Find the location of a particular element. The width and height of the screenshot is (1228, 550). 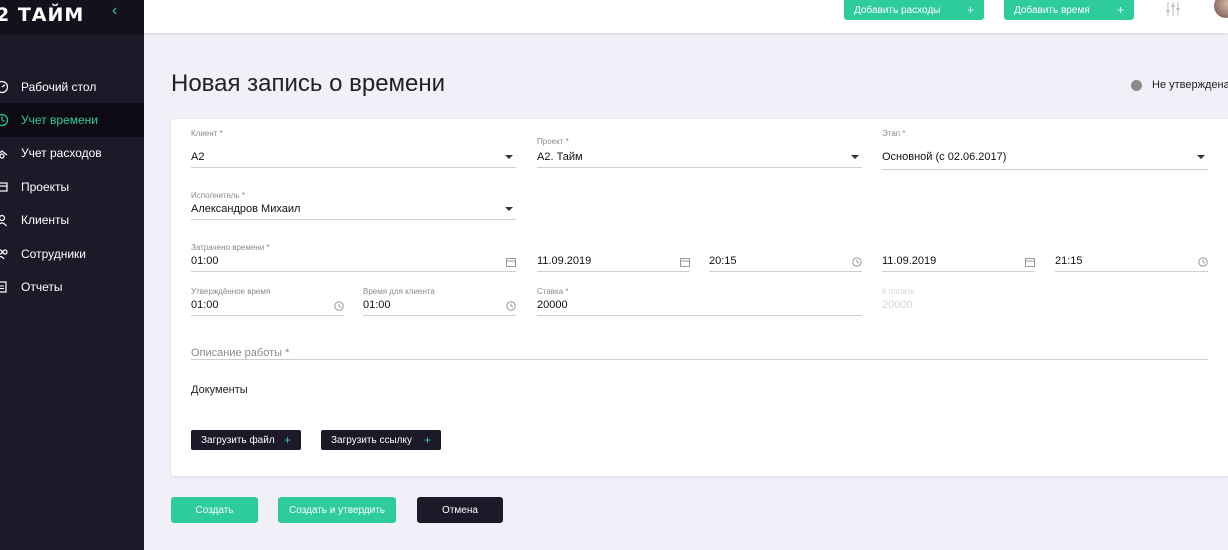

end-time-field: 21:15 is located at coordinates (1131, 258).